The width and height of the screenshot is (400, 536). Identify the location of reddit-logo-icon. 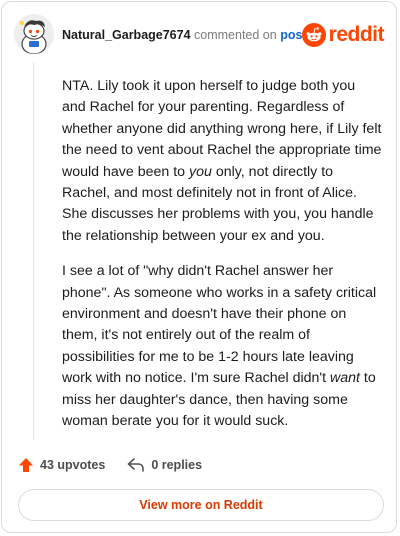
(313, 35).